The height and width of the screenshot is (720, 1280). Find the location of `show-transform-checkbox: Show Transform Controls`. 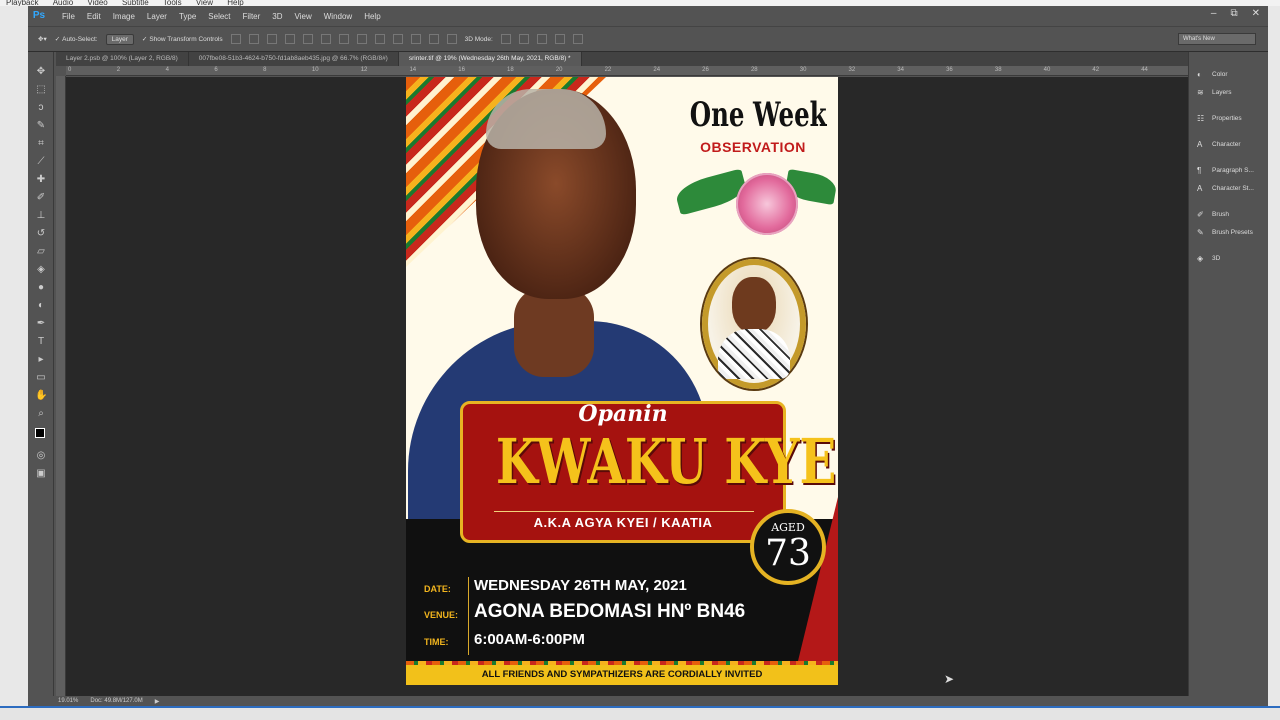

show-transform-checkbox: Show Transform Controls is located at coordinates (182, 39).